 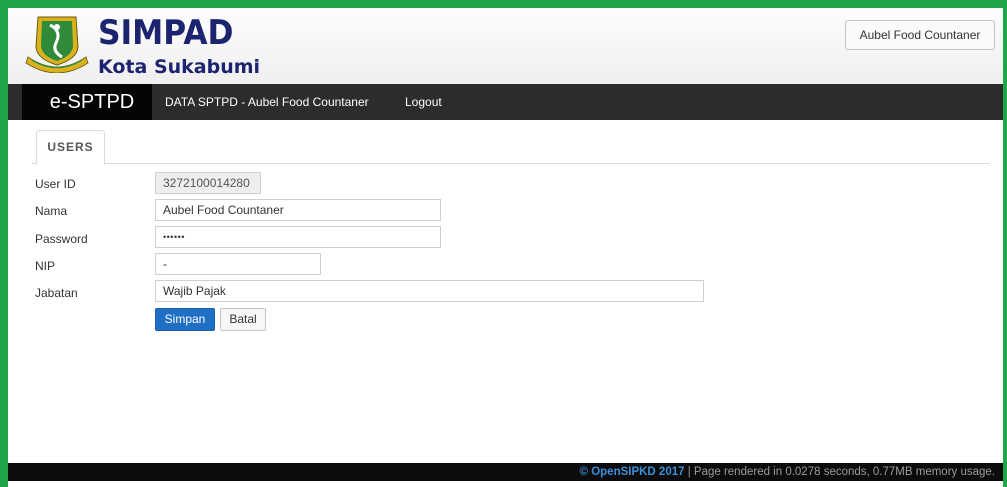 What do you see at coordinates (429, 291) in the screenshot?
I see `jabatan-field: Wajib Pajak` at bounding box center [429, 291].